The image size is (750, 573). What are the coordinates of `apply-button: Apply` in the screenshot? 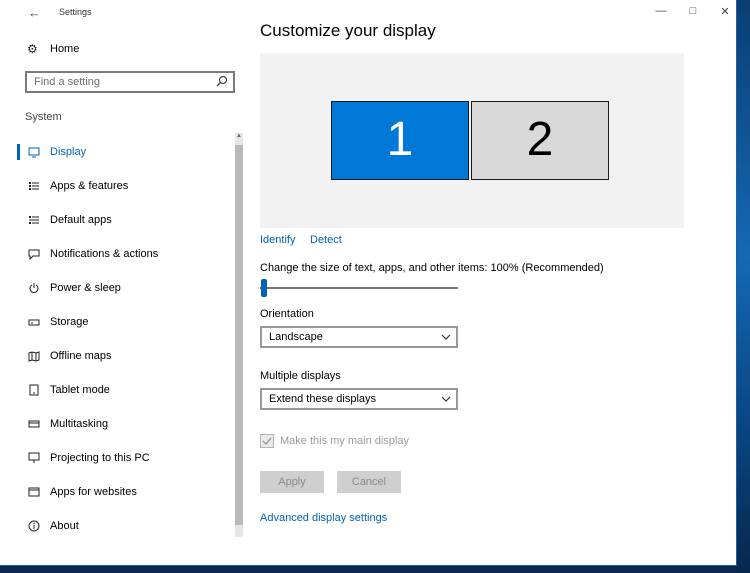 It's located at (292, 482).